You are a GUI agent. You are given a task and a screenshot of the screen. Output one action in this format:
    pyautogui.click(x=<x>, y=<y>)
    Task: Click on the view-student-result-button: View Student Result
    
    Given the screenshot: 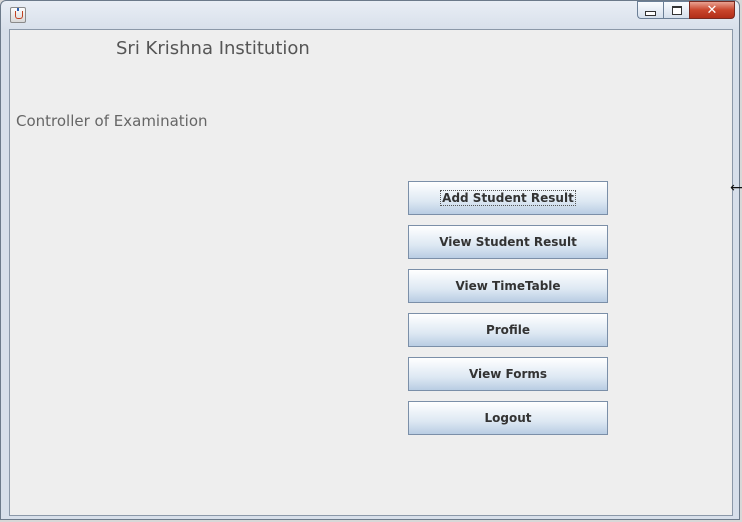 What is the action you would take?
    pyautogui.click(x=508, y=242)
    